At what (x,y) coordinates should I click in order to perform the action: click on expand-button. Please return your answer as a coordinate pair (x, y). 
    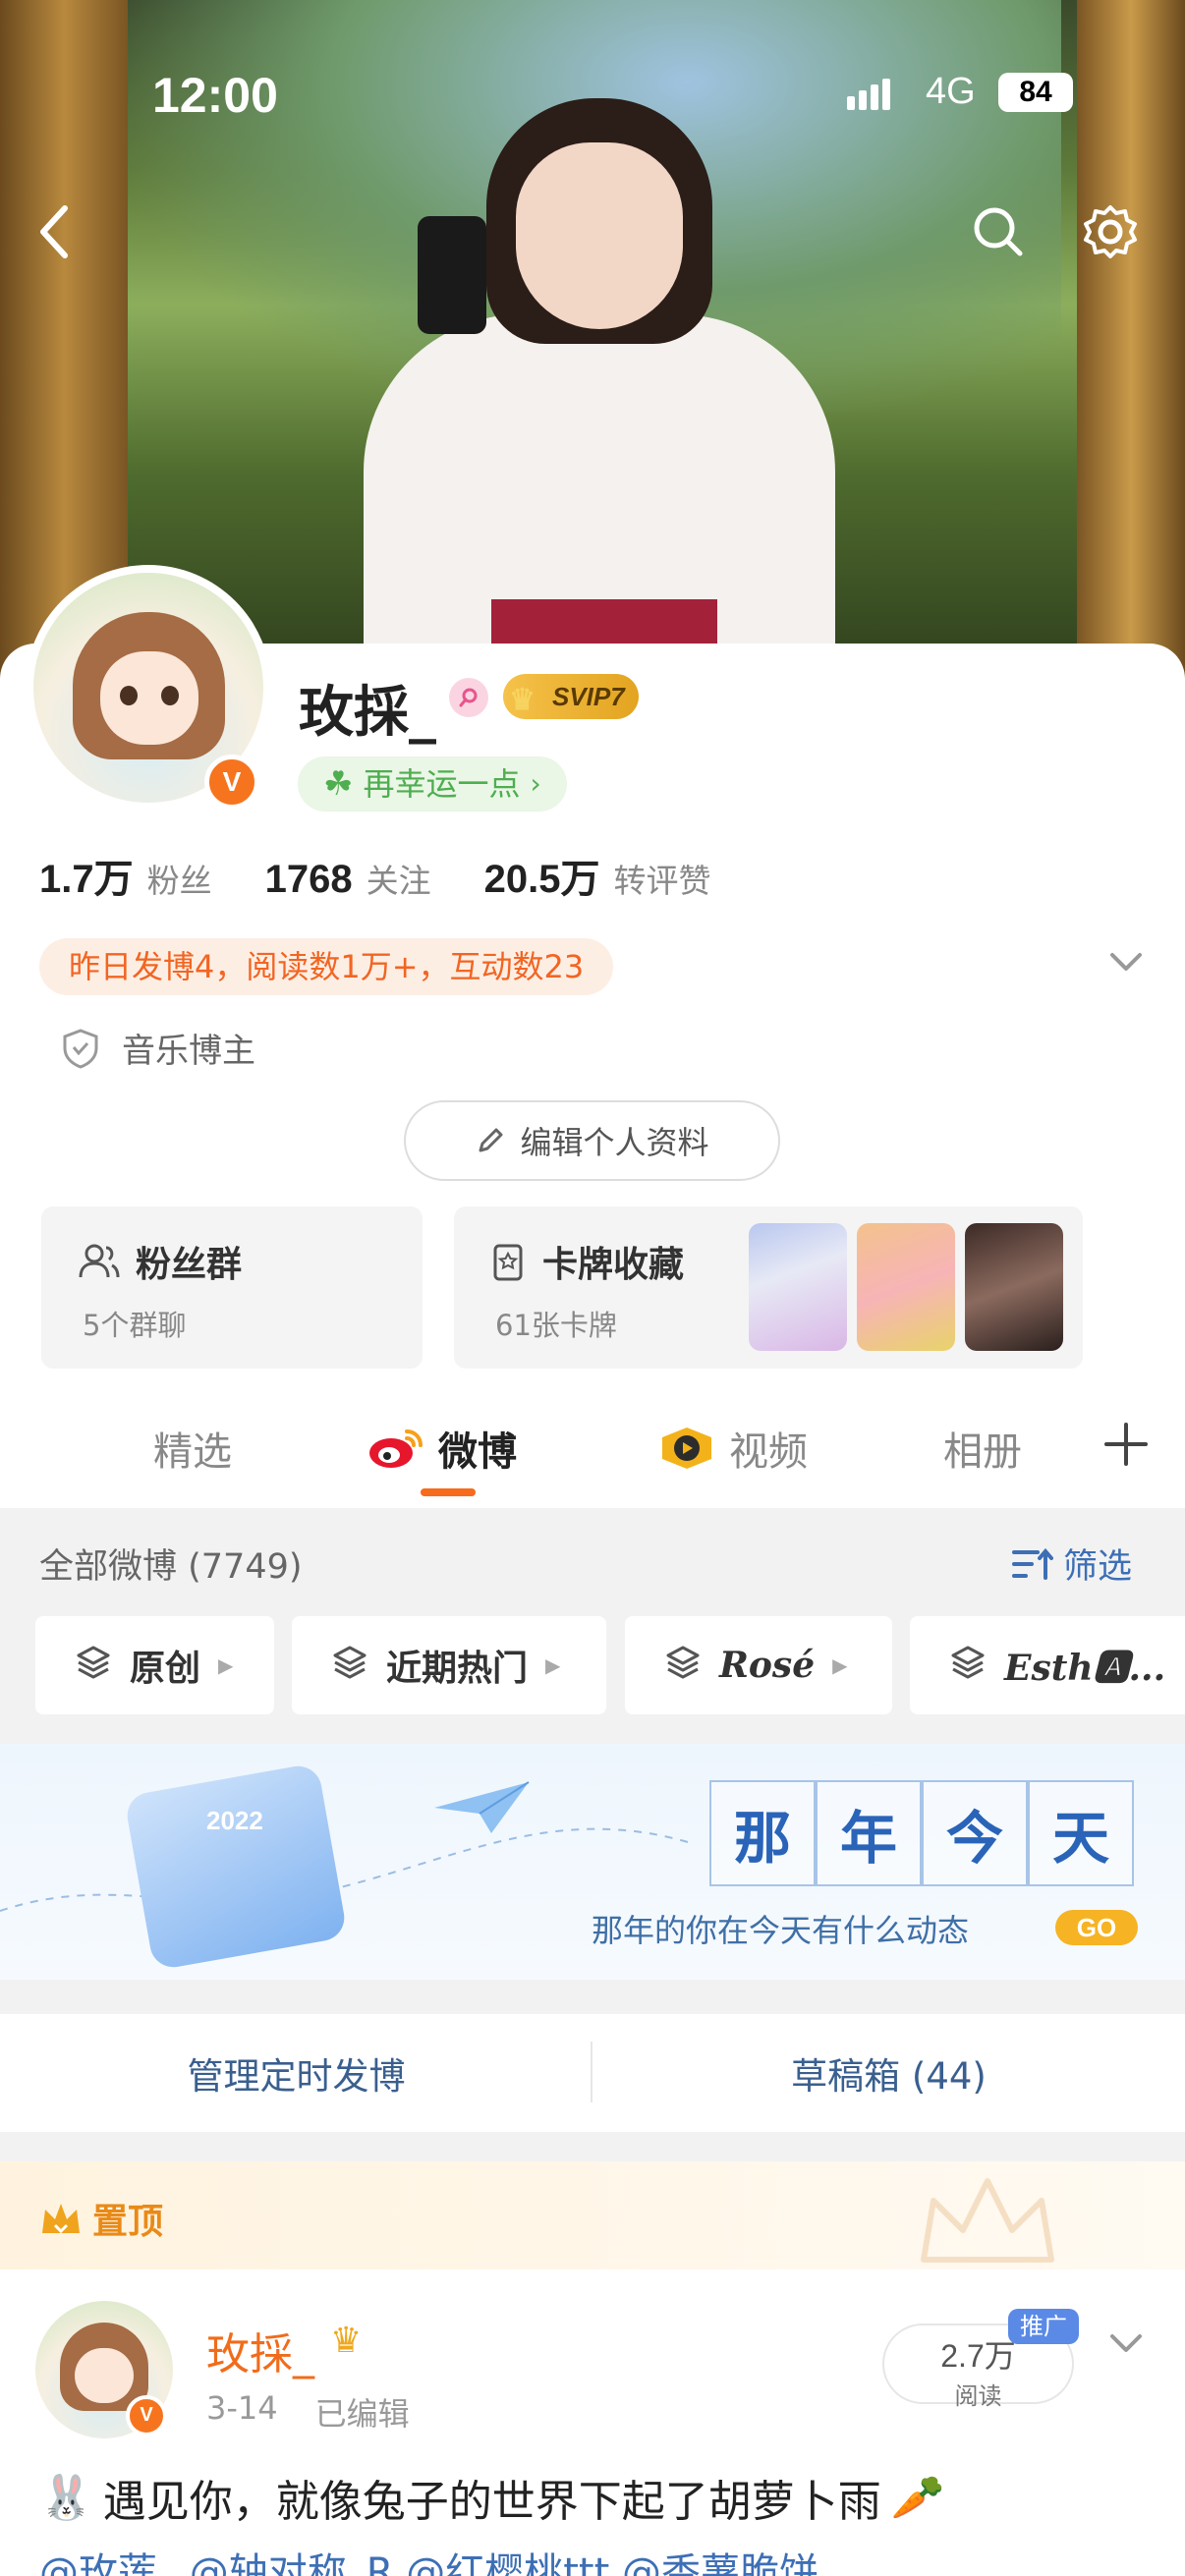
    Looking at the image, I should click on (1126, 964).